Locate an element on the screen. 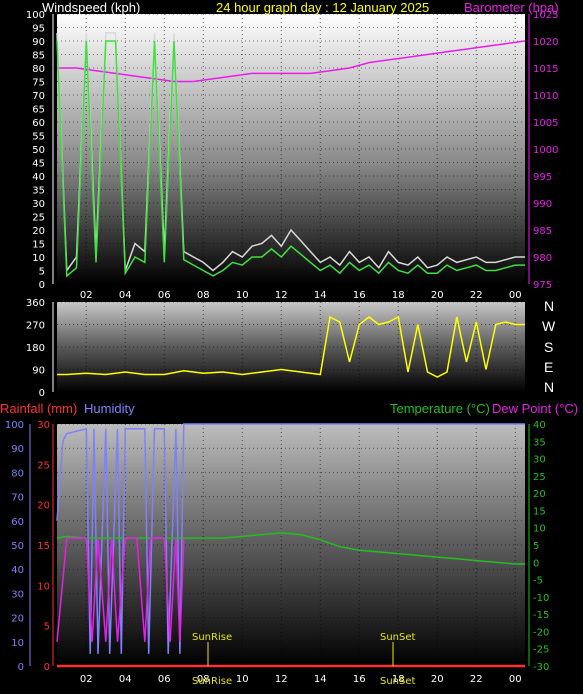  compass-north-top: N is located at coordinates (549, 306).